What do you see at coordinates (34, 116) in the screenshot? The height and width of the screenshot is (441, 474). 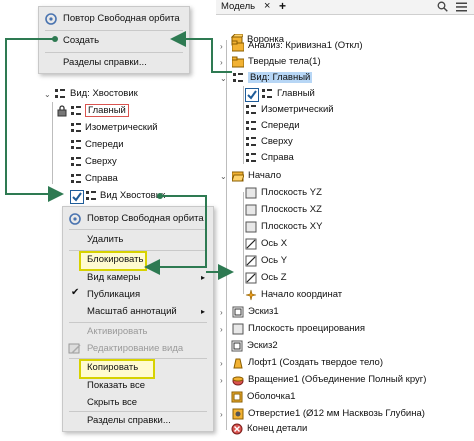 I see `arrow-to-new-view` at bounding box center [34, 116].